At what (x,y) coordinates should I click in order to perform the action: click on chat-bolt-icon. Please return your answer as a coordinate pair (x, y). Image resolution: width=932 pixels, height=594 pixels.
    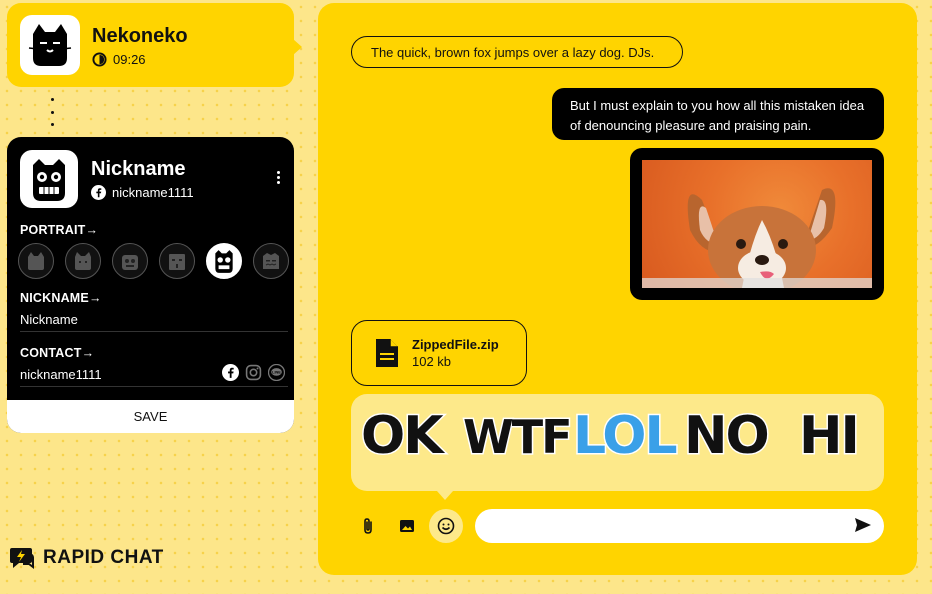
    Looking at the image, I should click on (22, 558).